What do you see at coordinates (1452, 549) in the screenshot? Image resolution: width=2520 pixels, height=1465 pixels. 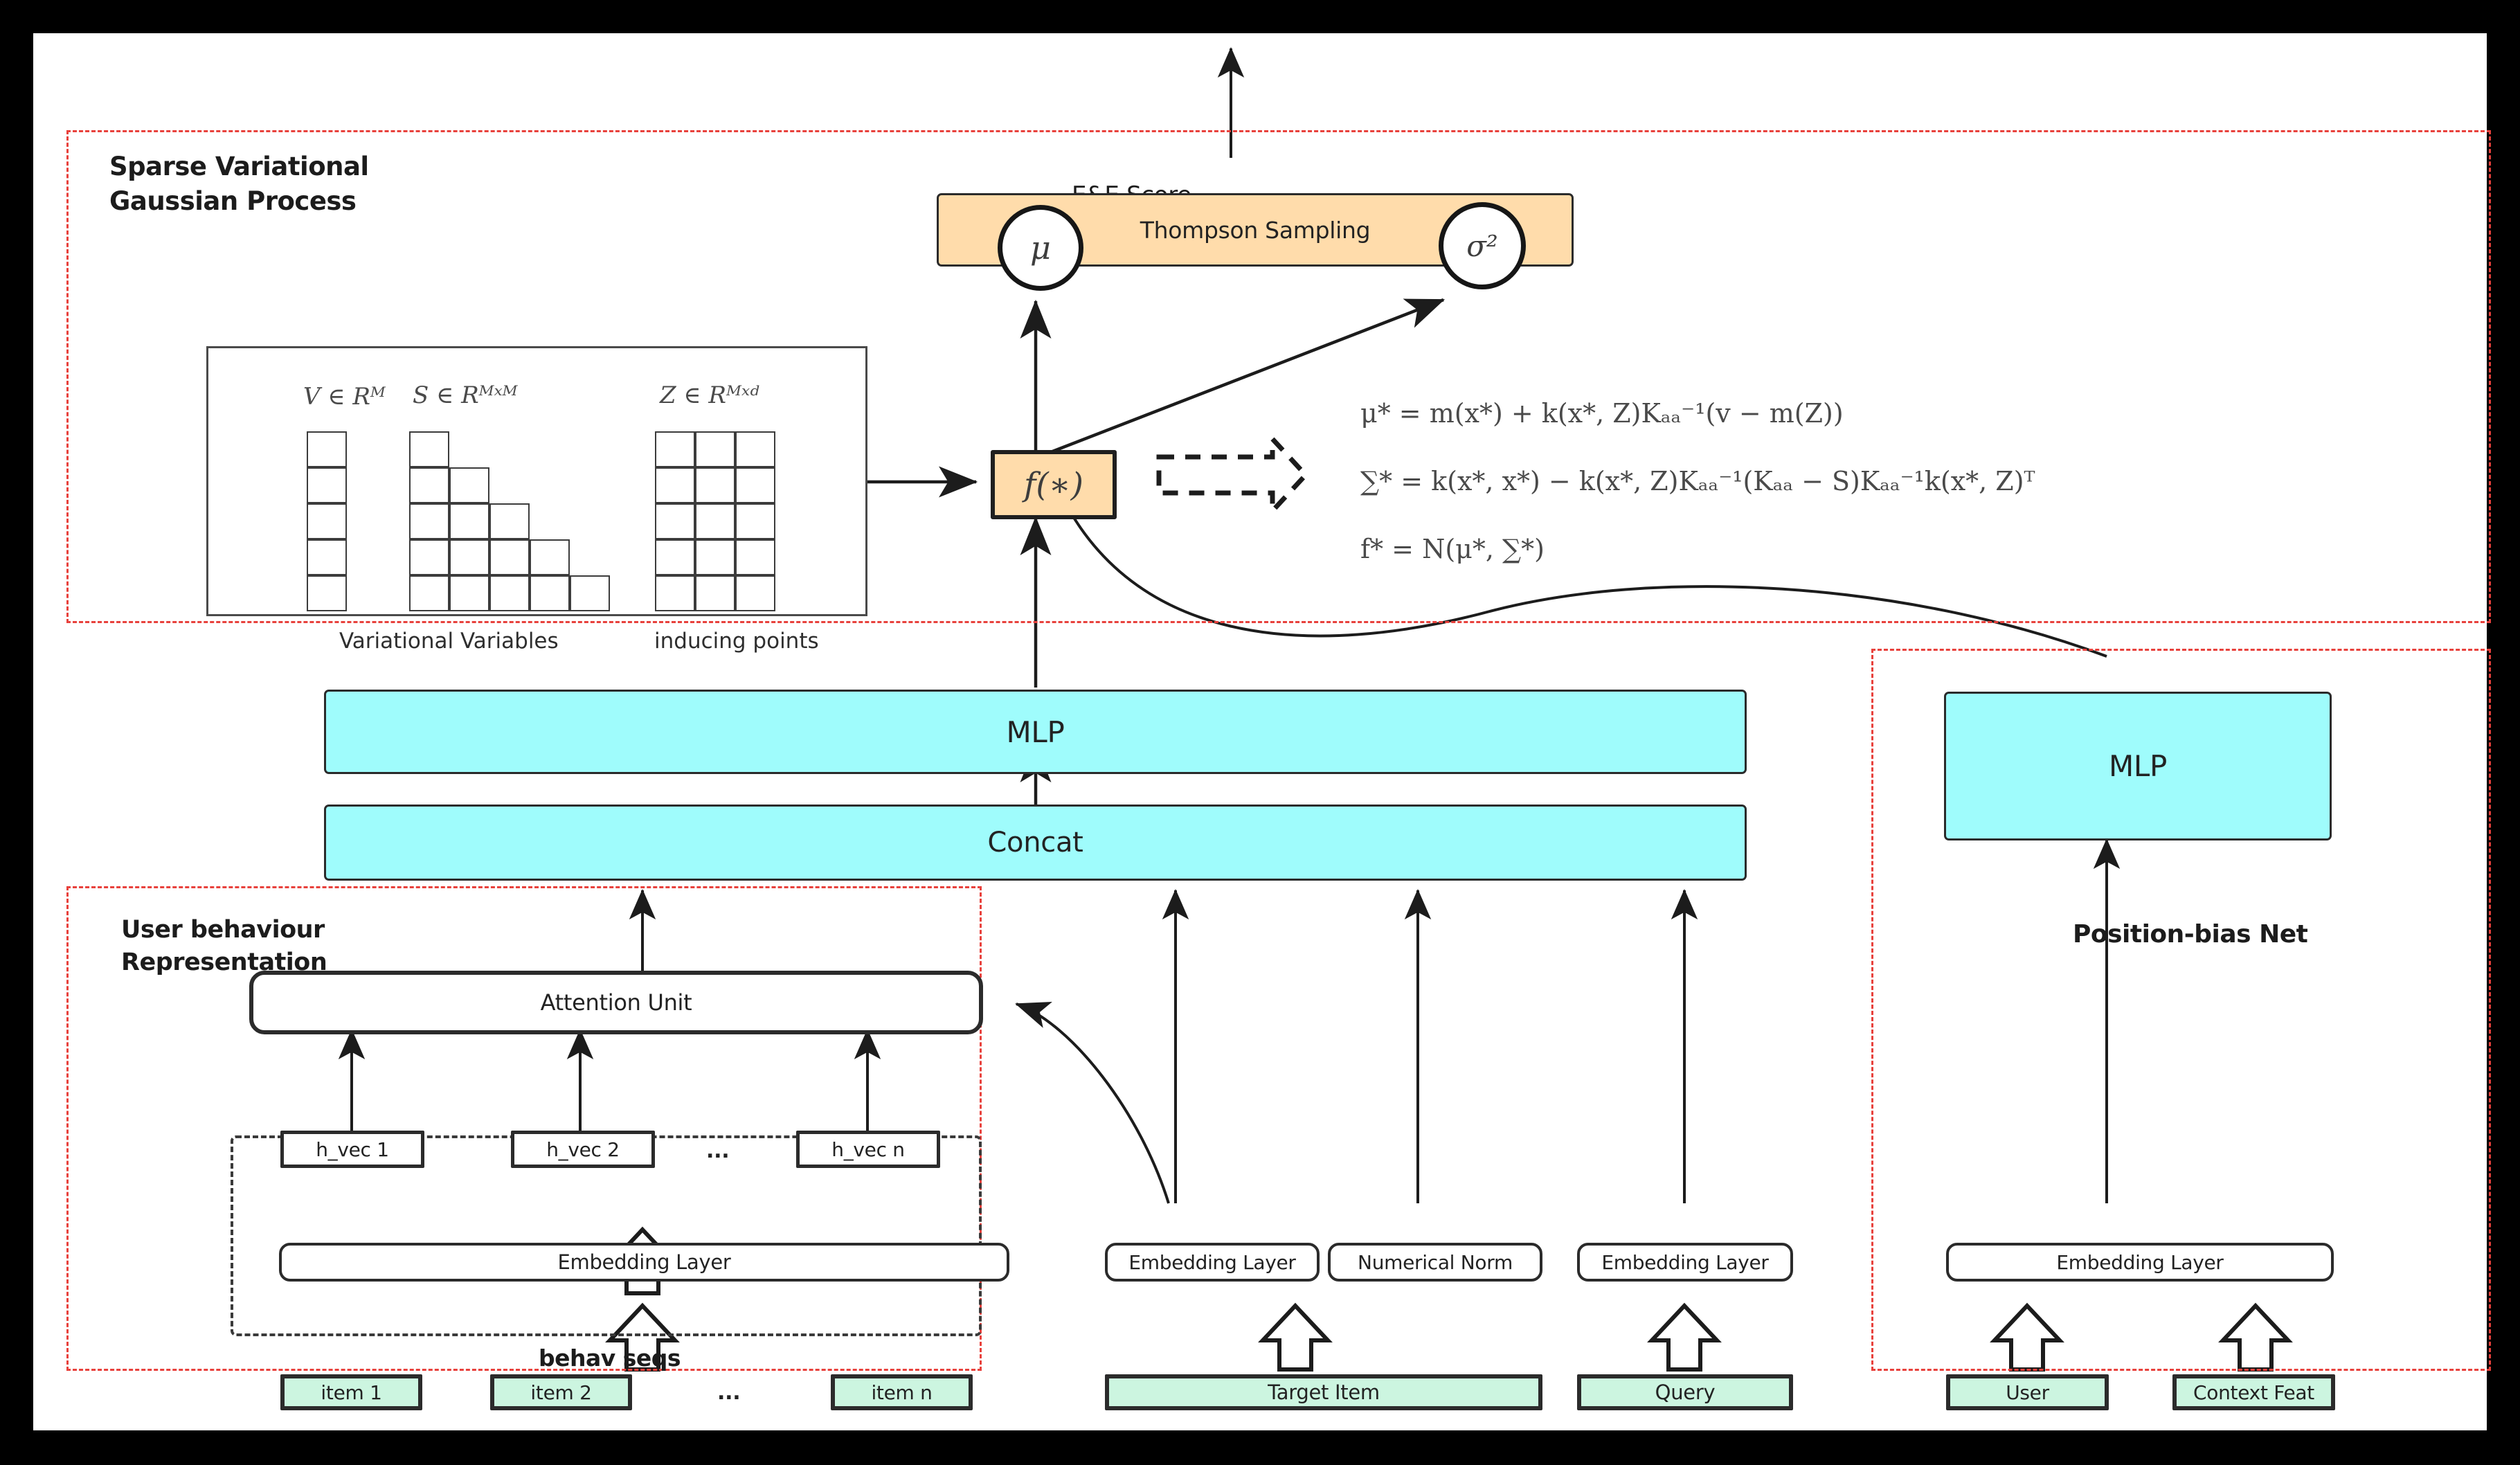 I see `equation-f-star: f* = N(μ*, ∑*)` at bounding box center [1452, 549].